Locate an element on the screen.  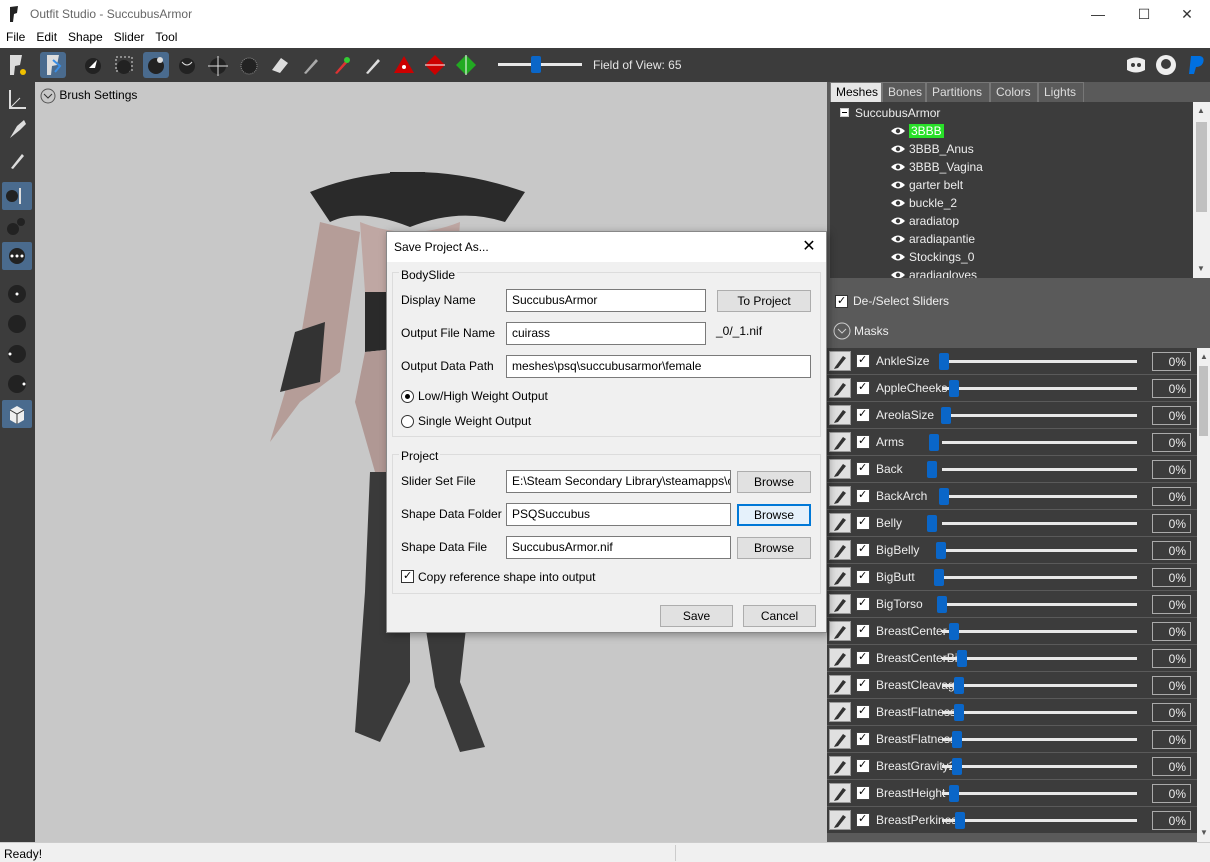
move-brush-icon is located at coordinates (218, 65).